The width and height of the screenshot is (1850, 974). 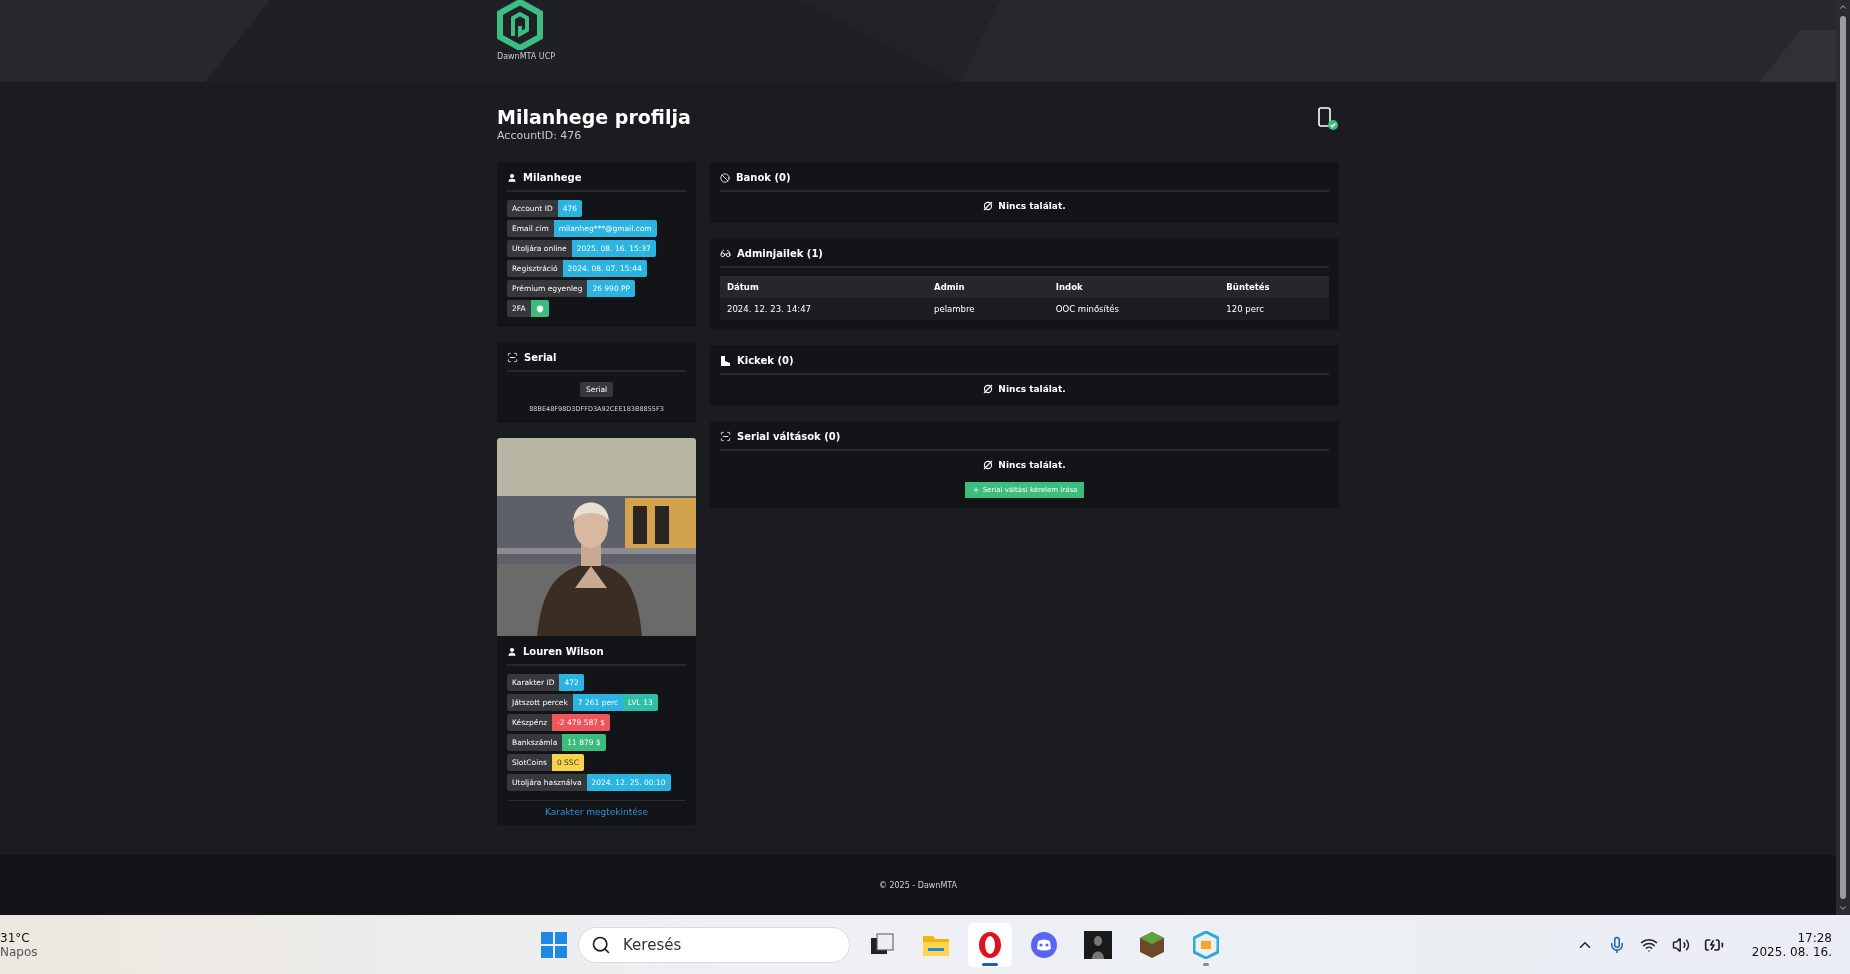 I want to click on table-cell: OOC minősítés, so click(x=1134, y=309).